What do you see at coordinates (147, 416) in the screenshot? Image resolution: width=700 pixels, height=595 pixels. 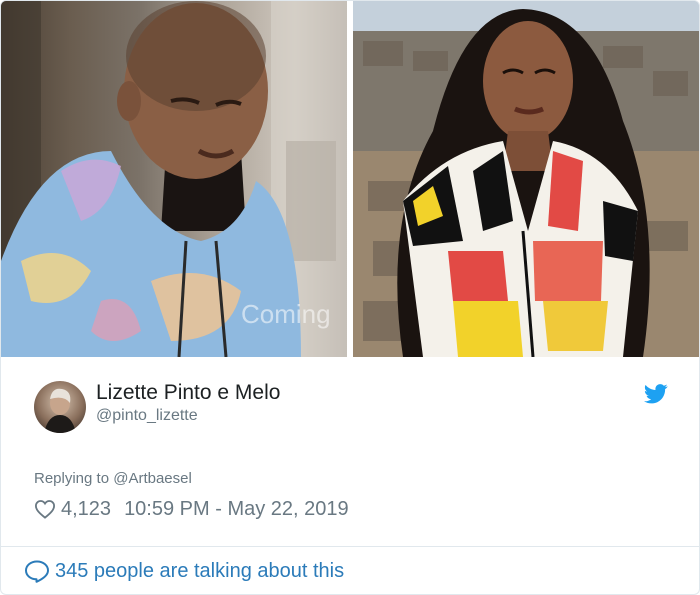 I see `author-handle: @pinto_lizette` at bounding box center [147, 416].